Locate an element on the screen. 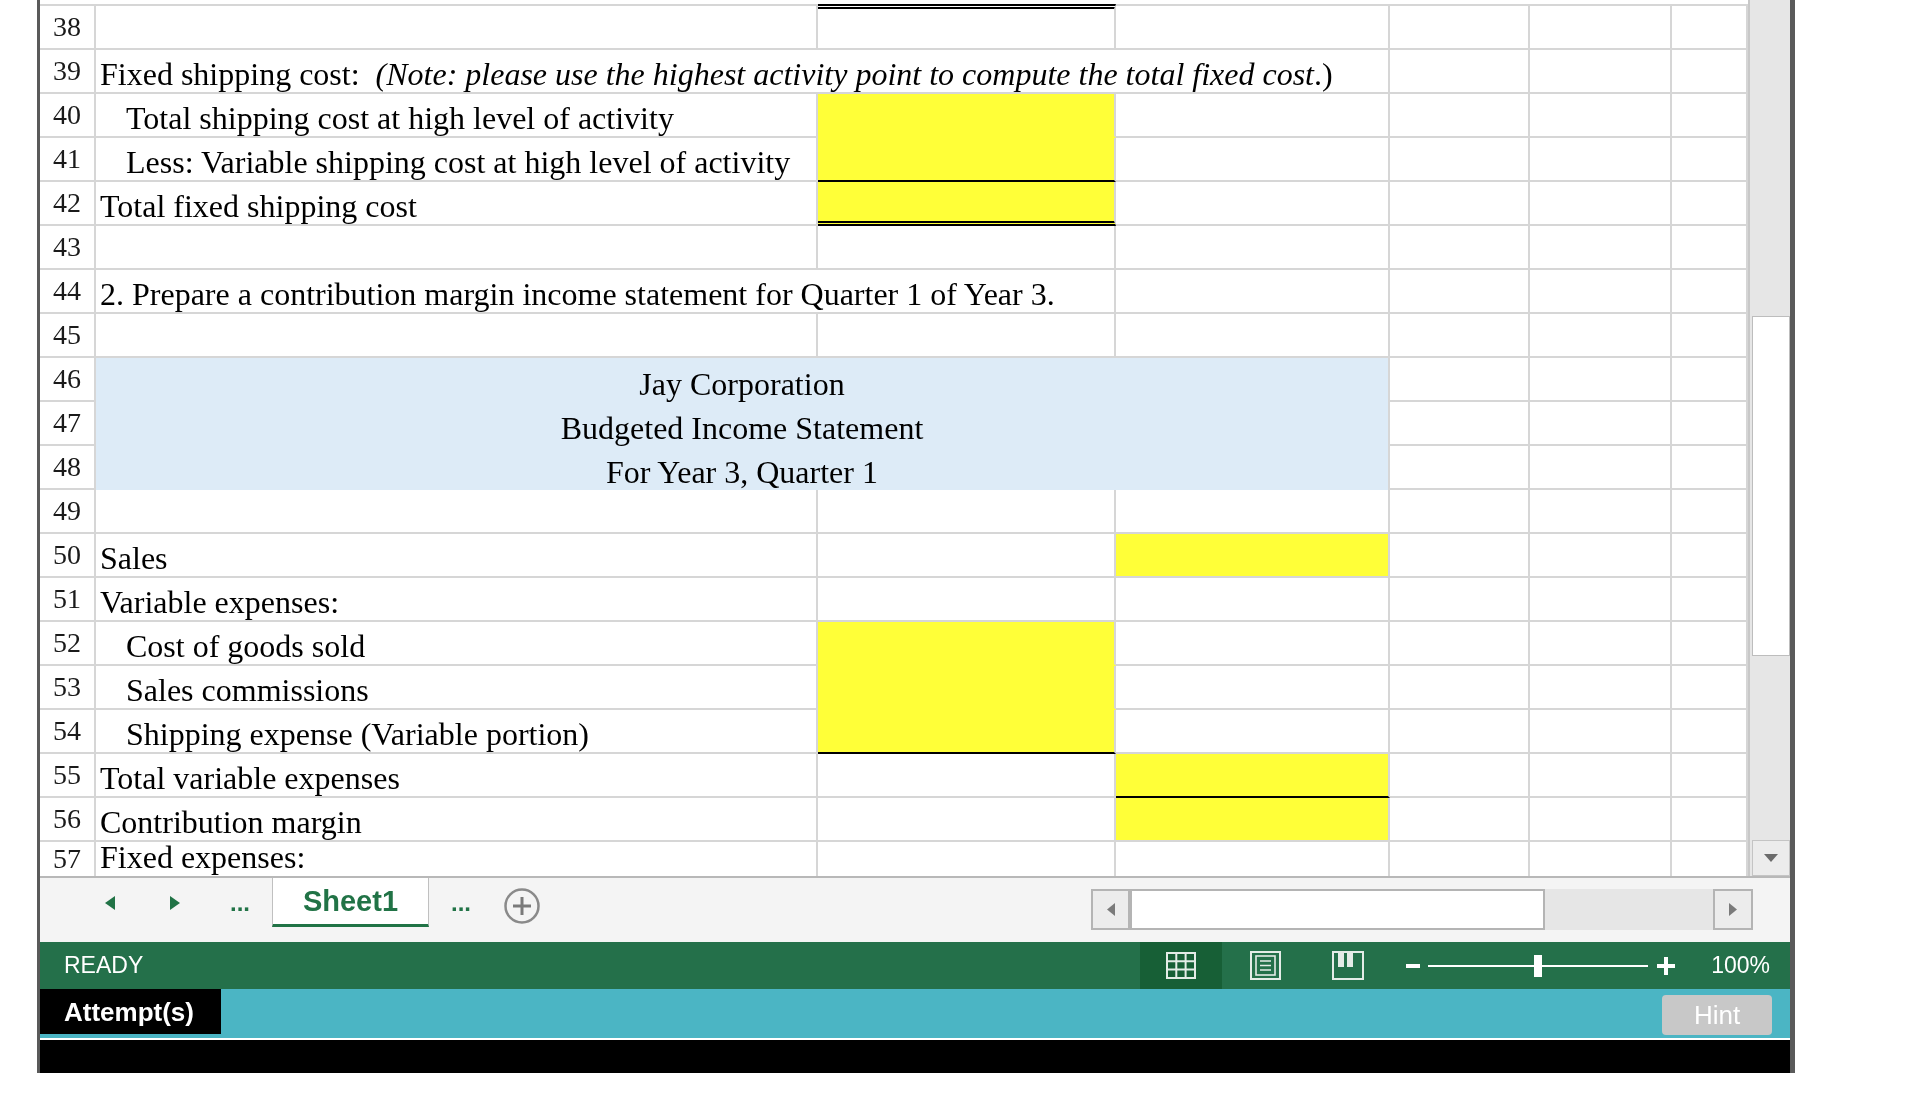 The height and width of the screenshot is (1100, 1906). scroll-down-button is located at coordinates (1771, 858).